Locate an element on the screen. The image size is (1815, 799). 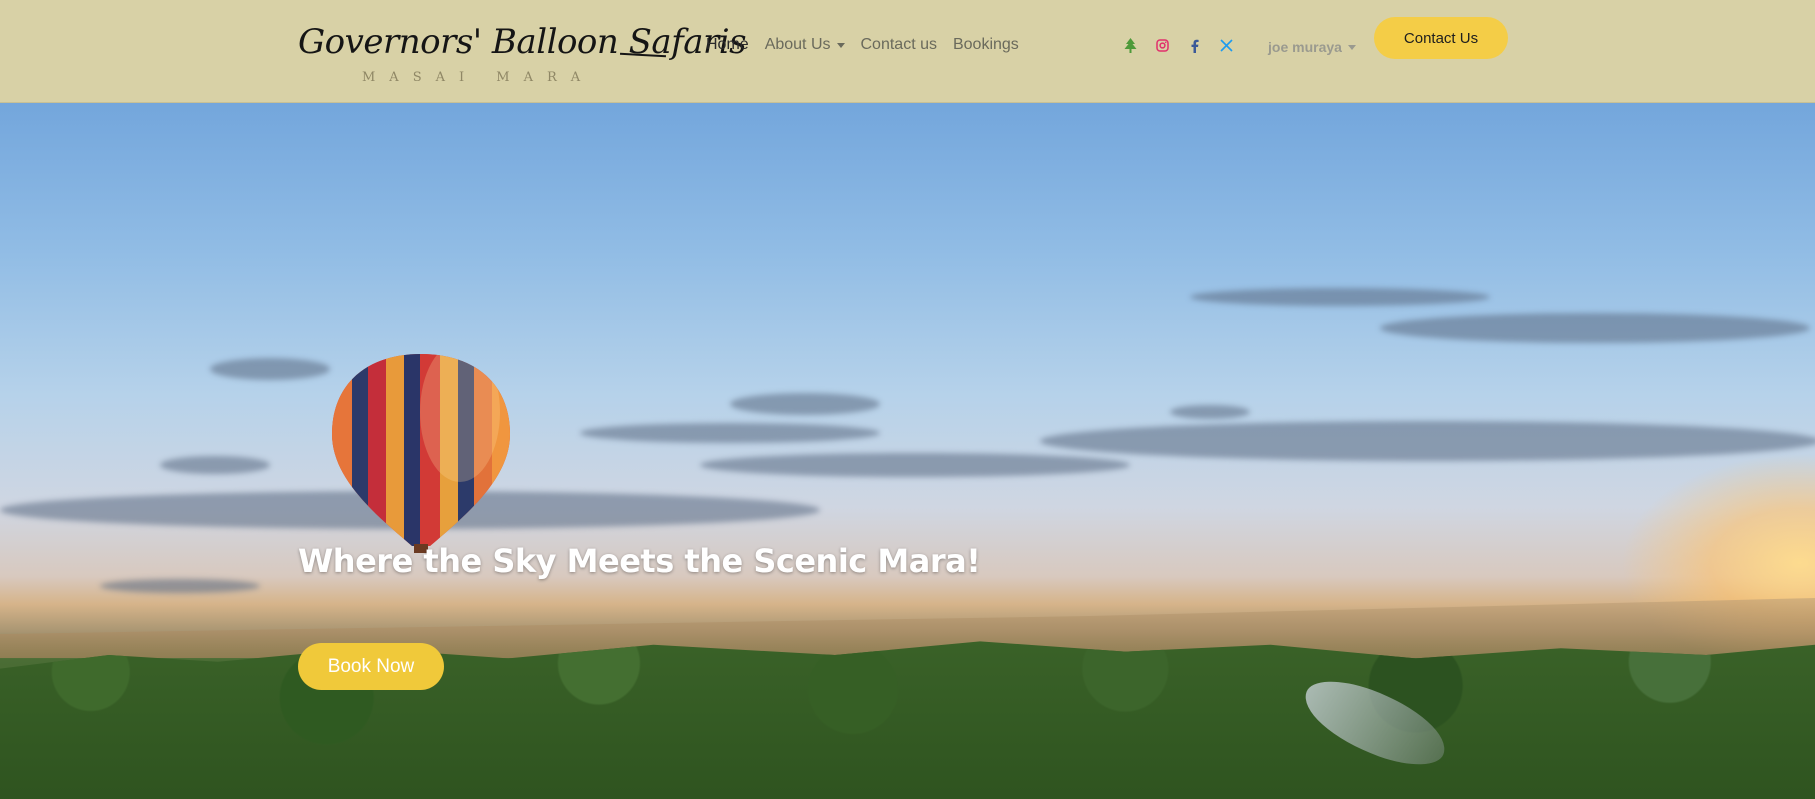
tree-icon is located at coordinates (1130, 45).